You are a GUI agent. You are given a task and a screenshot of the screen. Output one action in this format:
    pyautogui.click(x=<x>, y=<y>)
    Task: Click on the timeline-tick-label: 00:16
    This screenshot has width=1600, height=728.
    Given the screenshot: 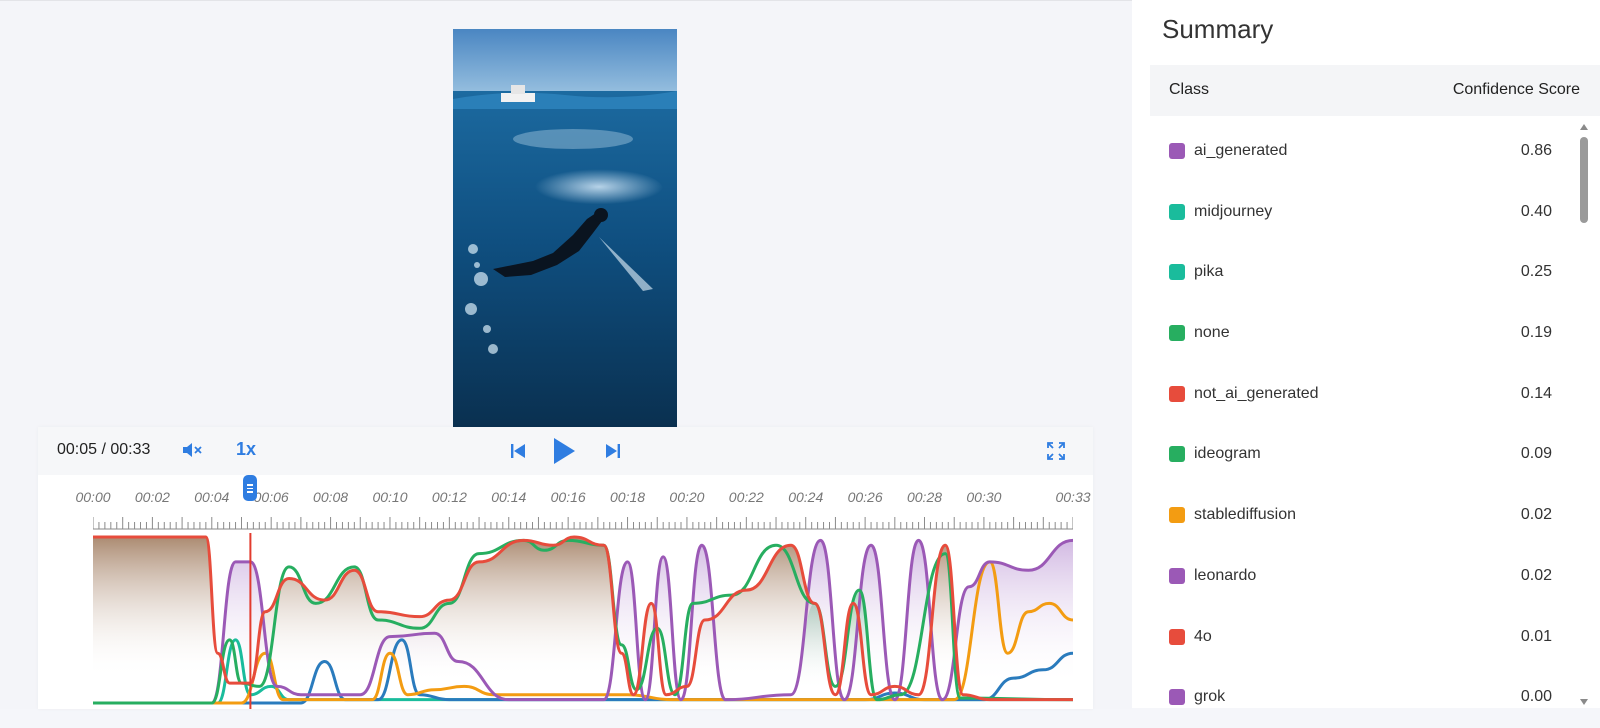 What is the action you would take?
    pyautogui.click(x=568, y=497)
    